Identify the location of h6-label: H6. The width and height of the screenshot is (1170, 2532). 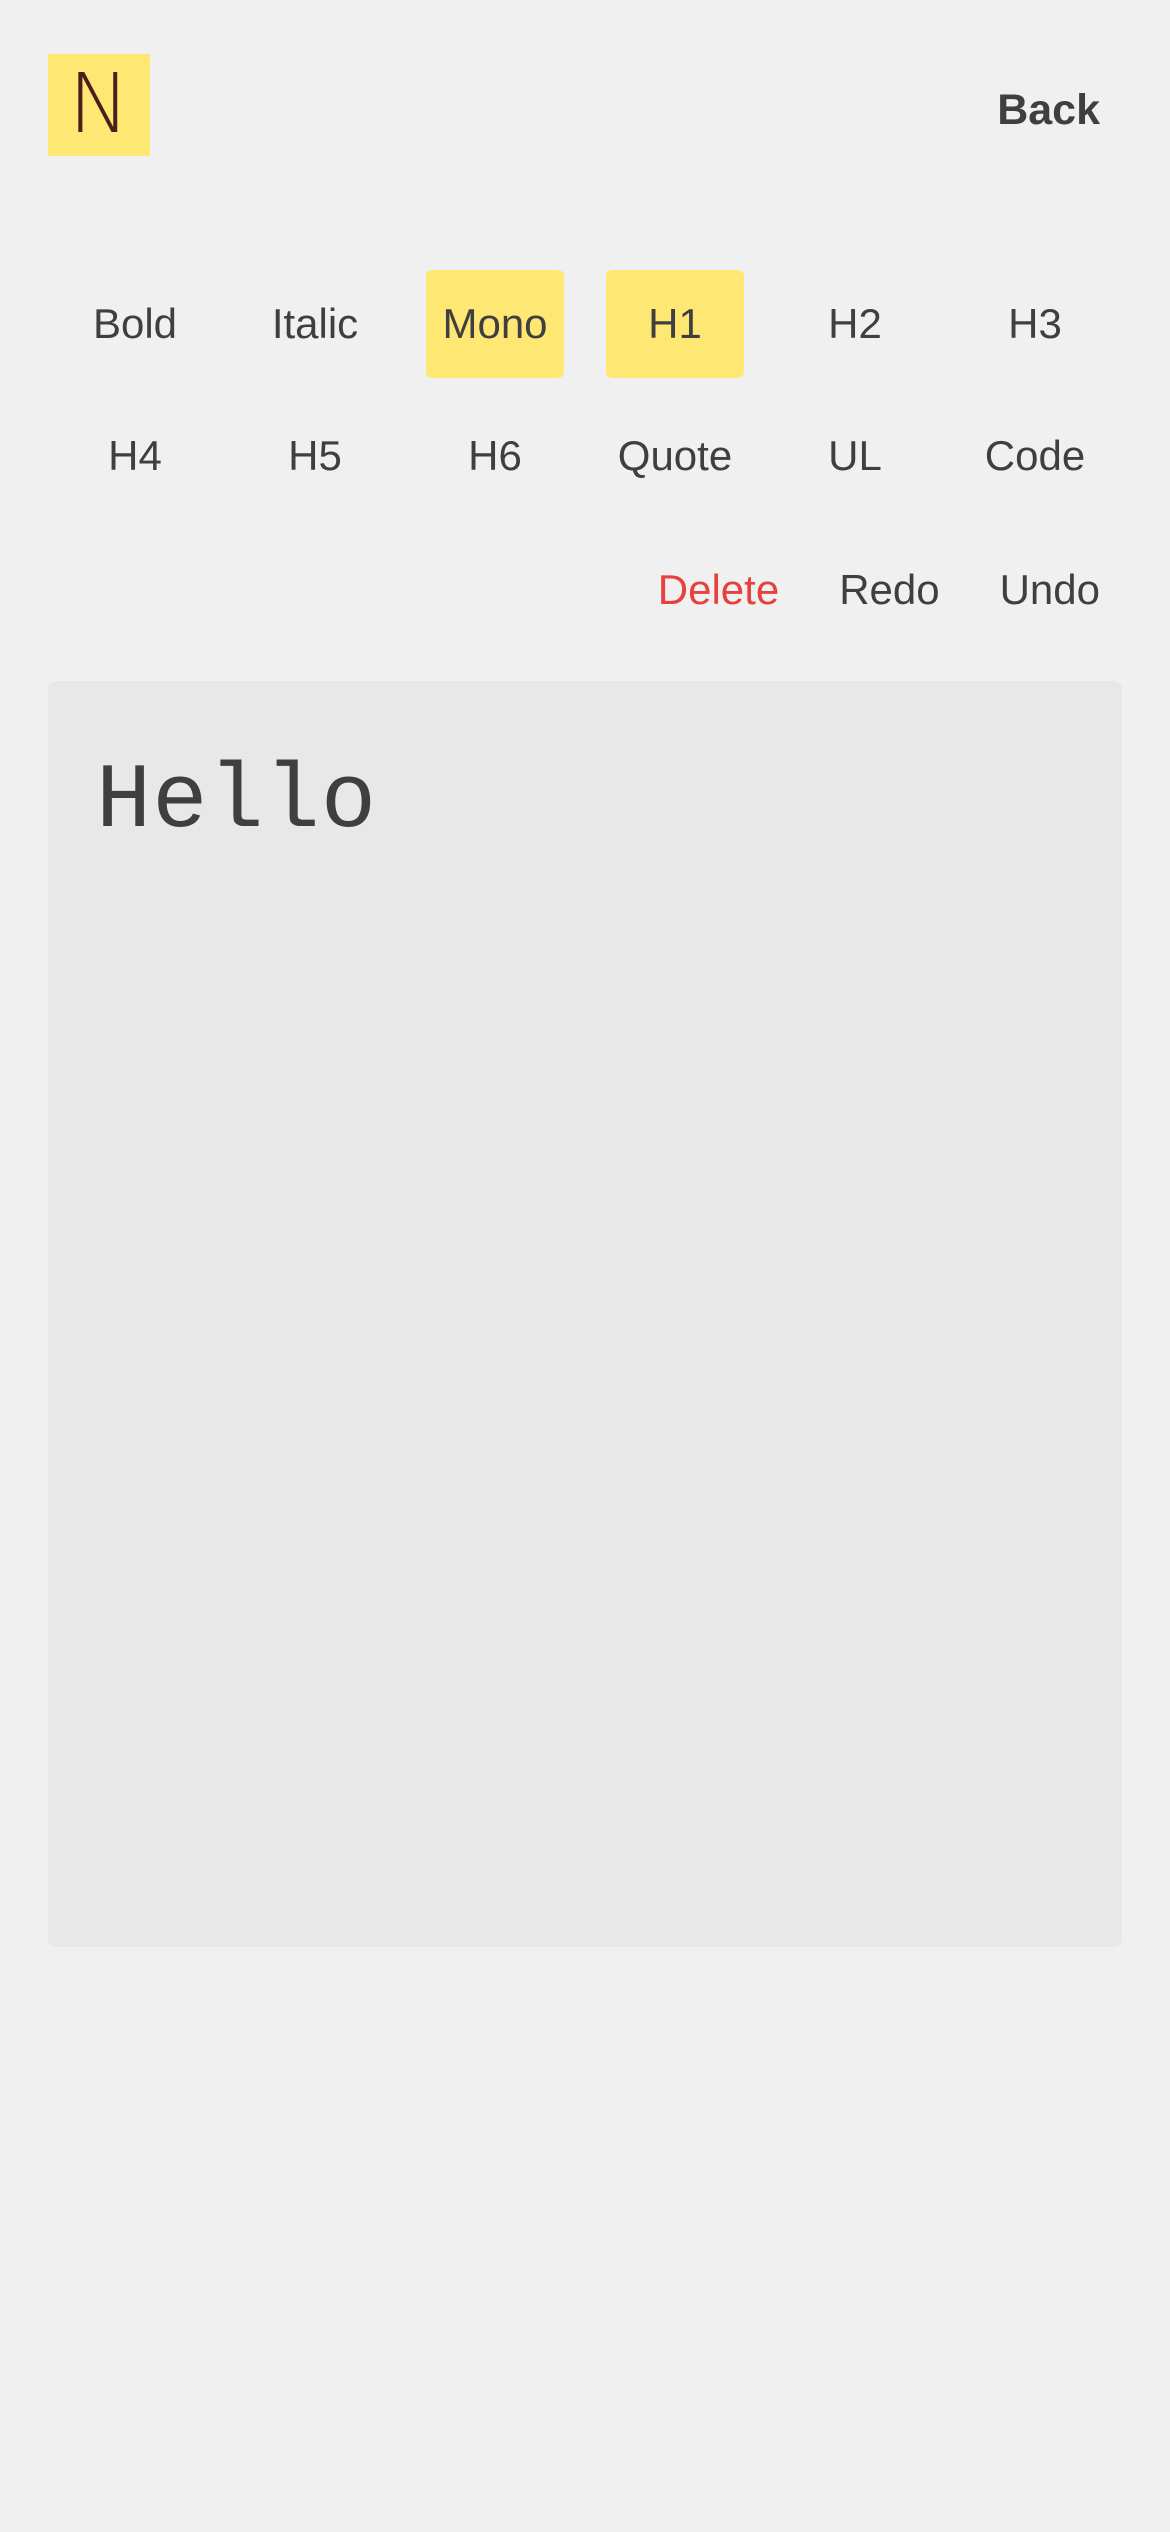
(495, 455).